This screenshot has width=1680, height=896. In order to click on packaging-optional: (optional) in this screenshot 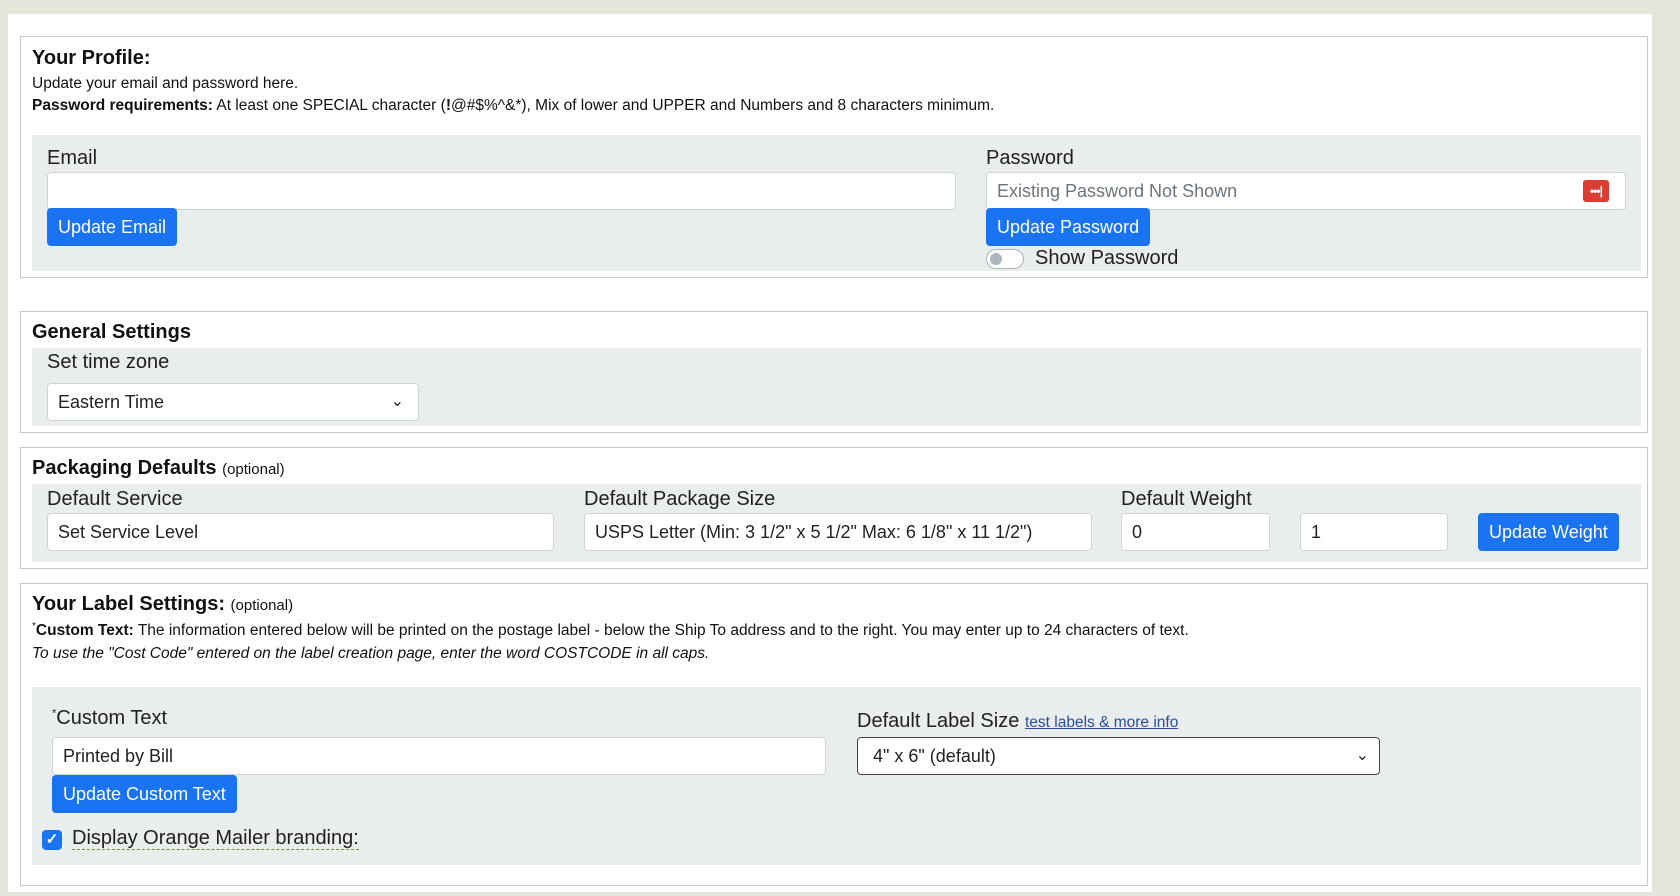, I will do `click(253, 469)`.